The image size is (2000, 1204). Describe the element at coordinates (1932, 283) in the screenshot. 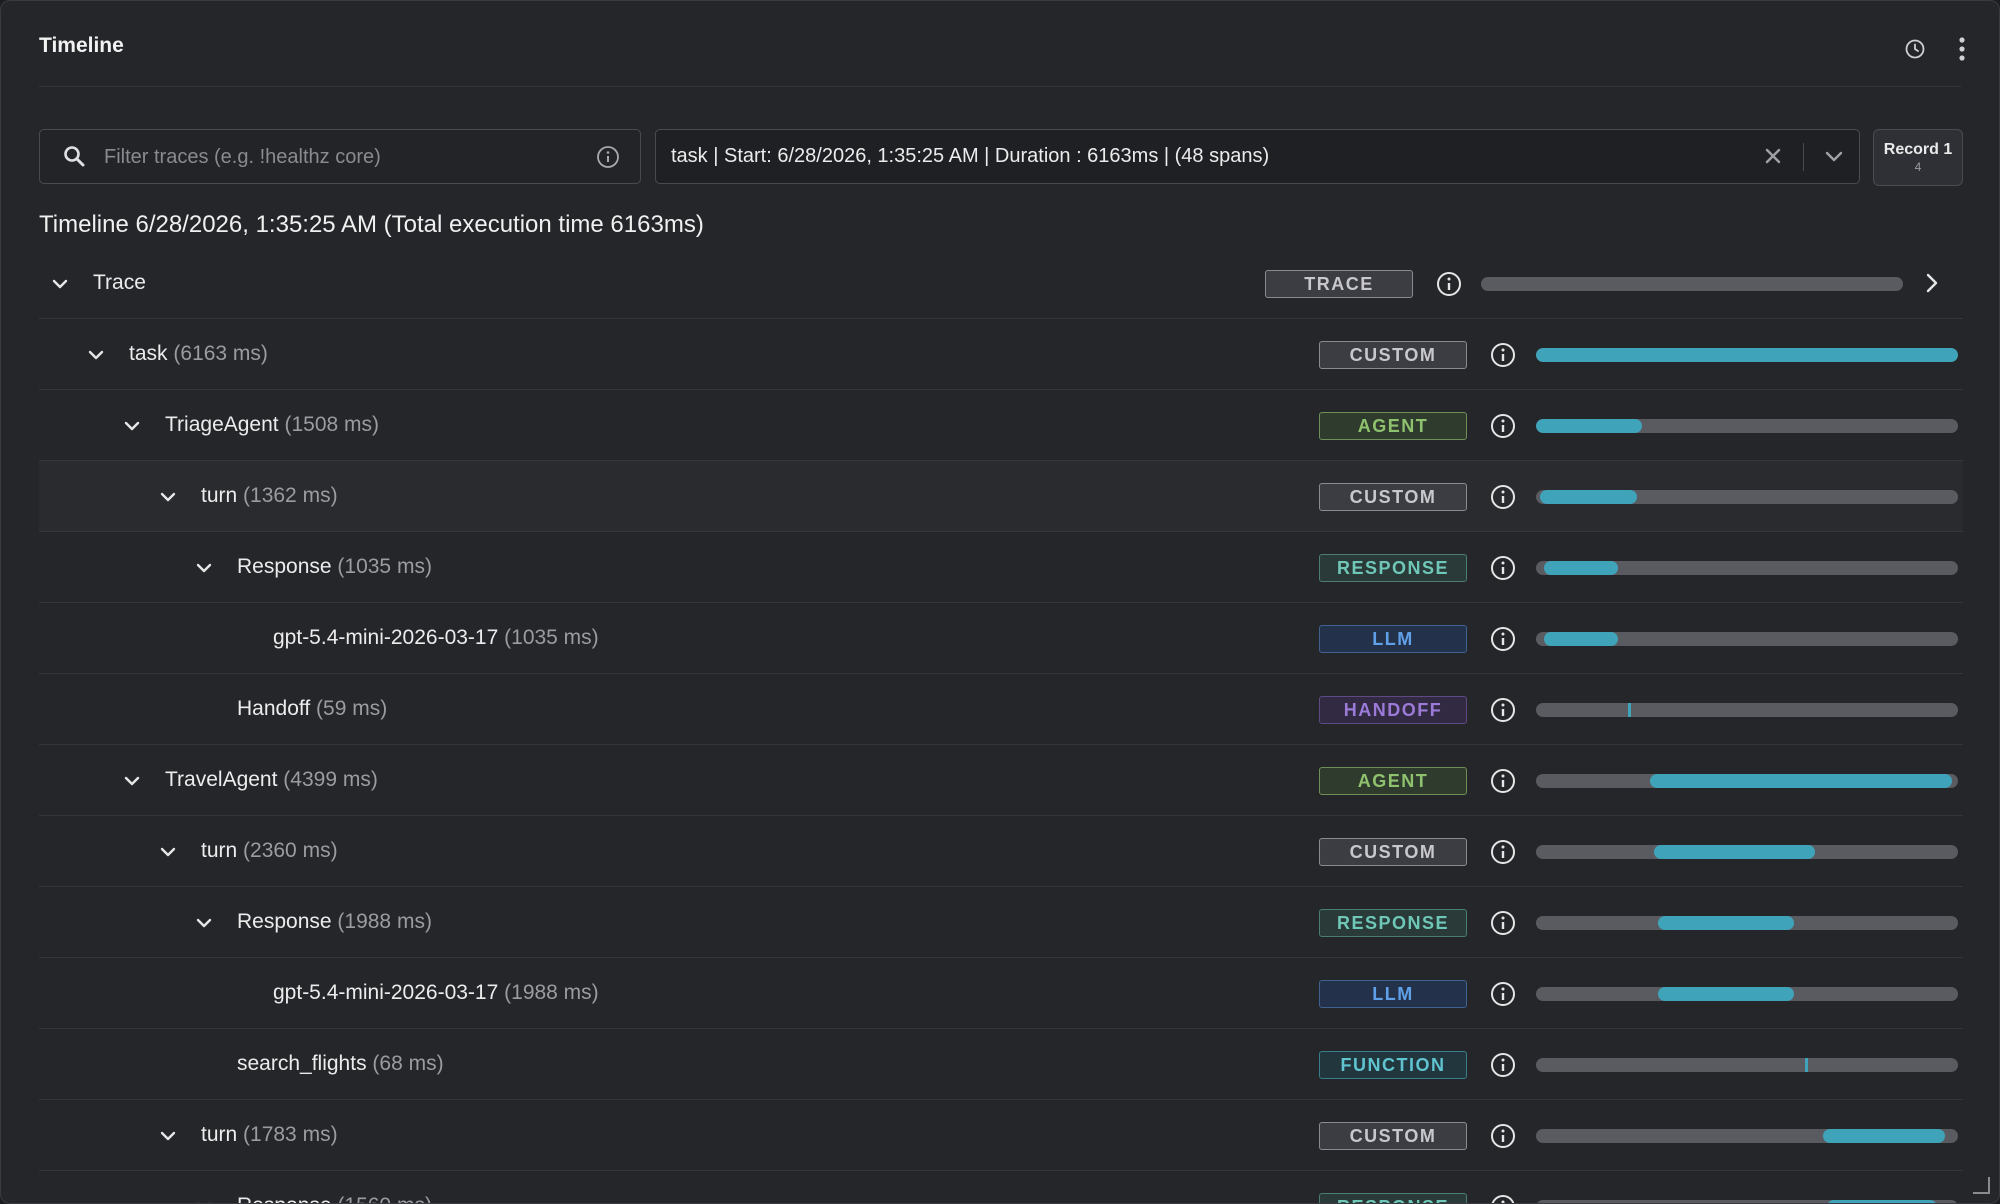

I see `chevron-right-icon` at that location.